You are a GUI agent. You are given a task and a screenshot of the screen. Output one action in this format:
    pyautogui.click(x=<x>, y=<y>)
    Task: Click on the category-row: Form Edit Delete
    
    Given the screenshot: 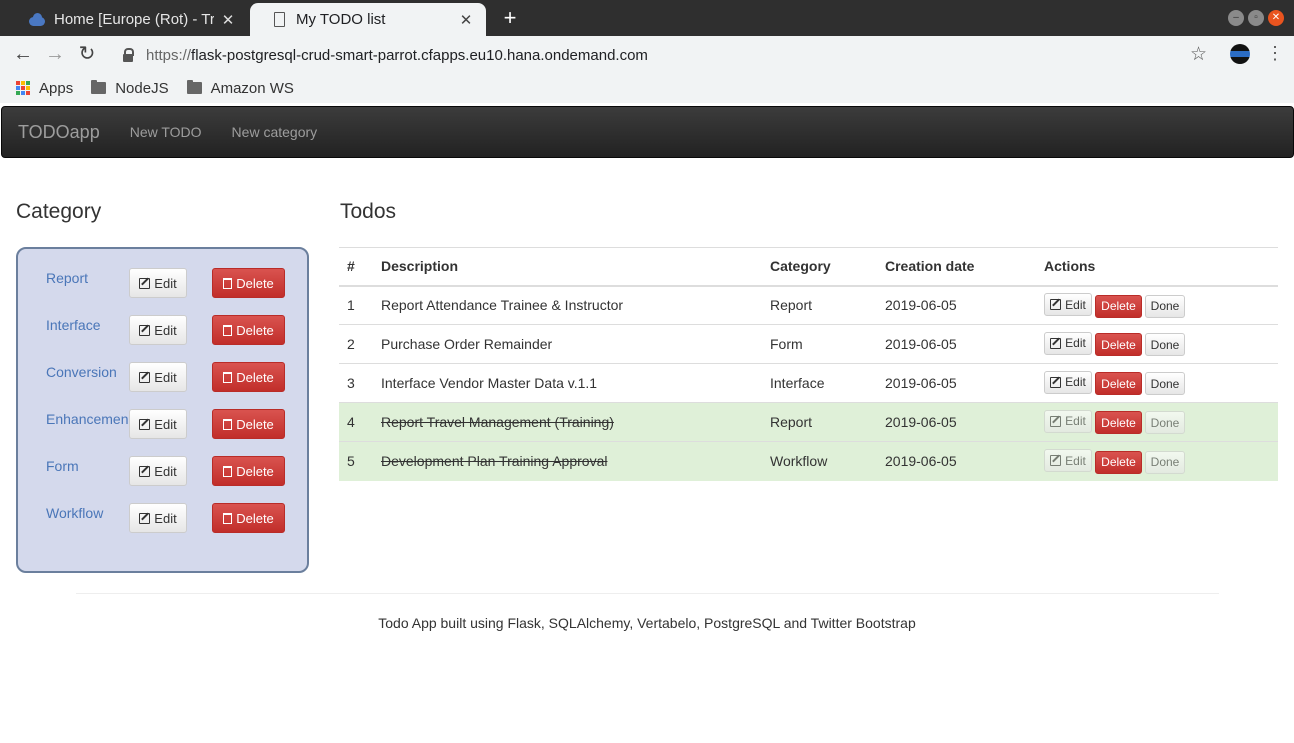 What is the action you would take?
    pyautogui.click(x=162, y=472)
    